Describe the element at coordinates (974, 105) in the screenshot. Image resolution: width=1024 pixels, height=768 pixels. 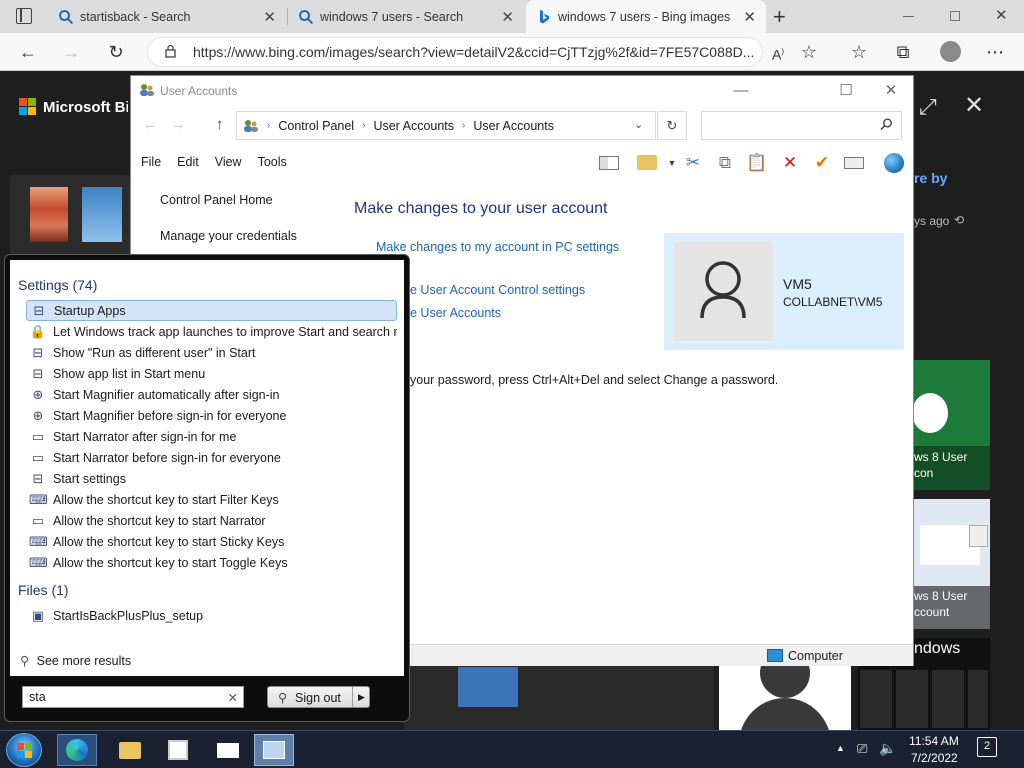
I see `close-viewer-icon: ✕` at that location.